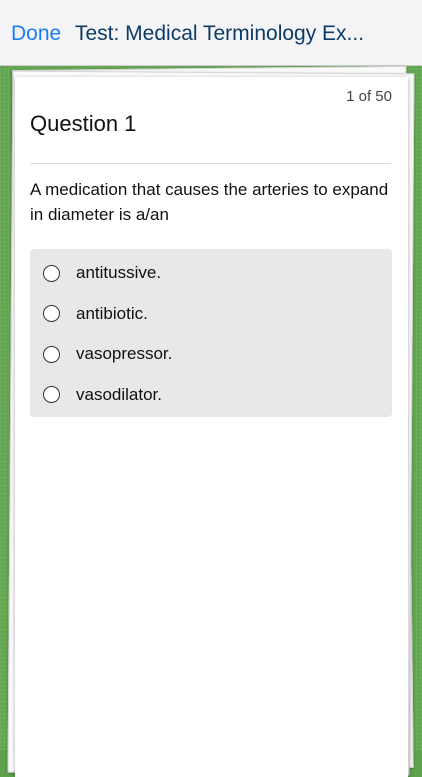 The width and height of the screenshot is (422, 777). What do you see at coordinates (211, 354) in the screenshot?
I see `answer-option: vasopressor.` at bounding box center [211, 354].